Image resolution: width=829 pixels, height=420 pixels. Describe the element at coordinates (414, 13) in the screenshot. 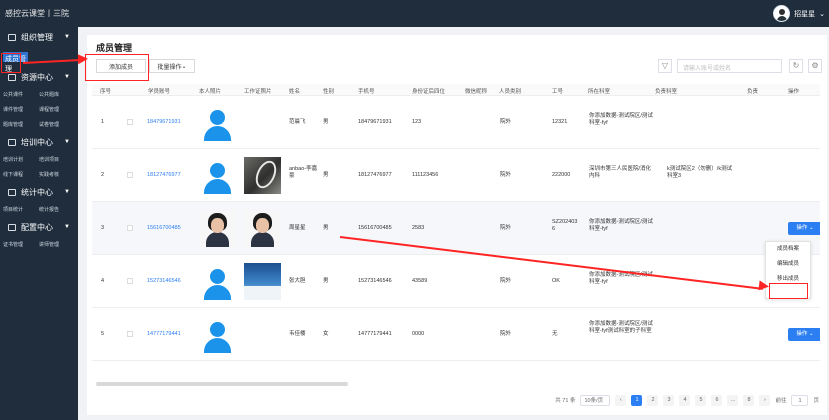

I see `top-bar: 感控云课堂丨三院 招星星 ⌄` at that location.